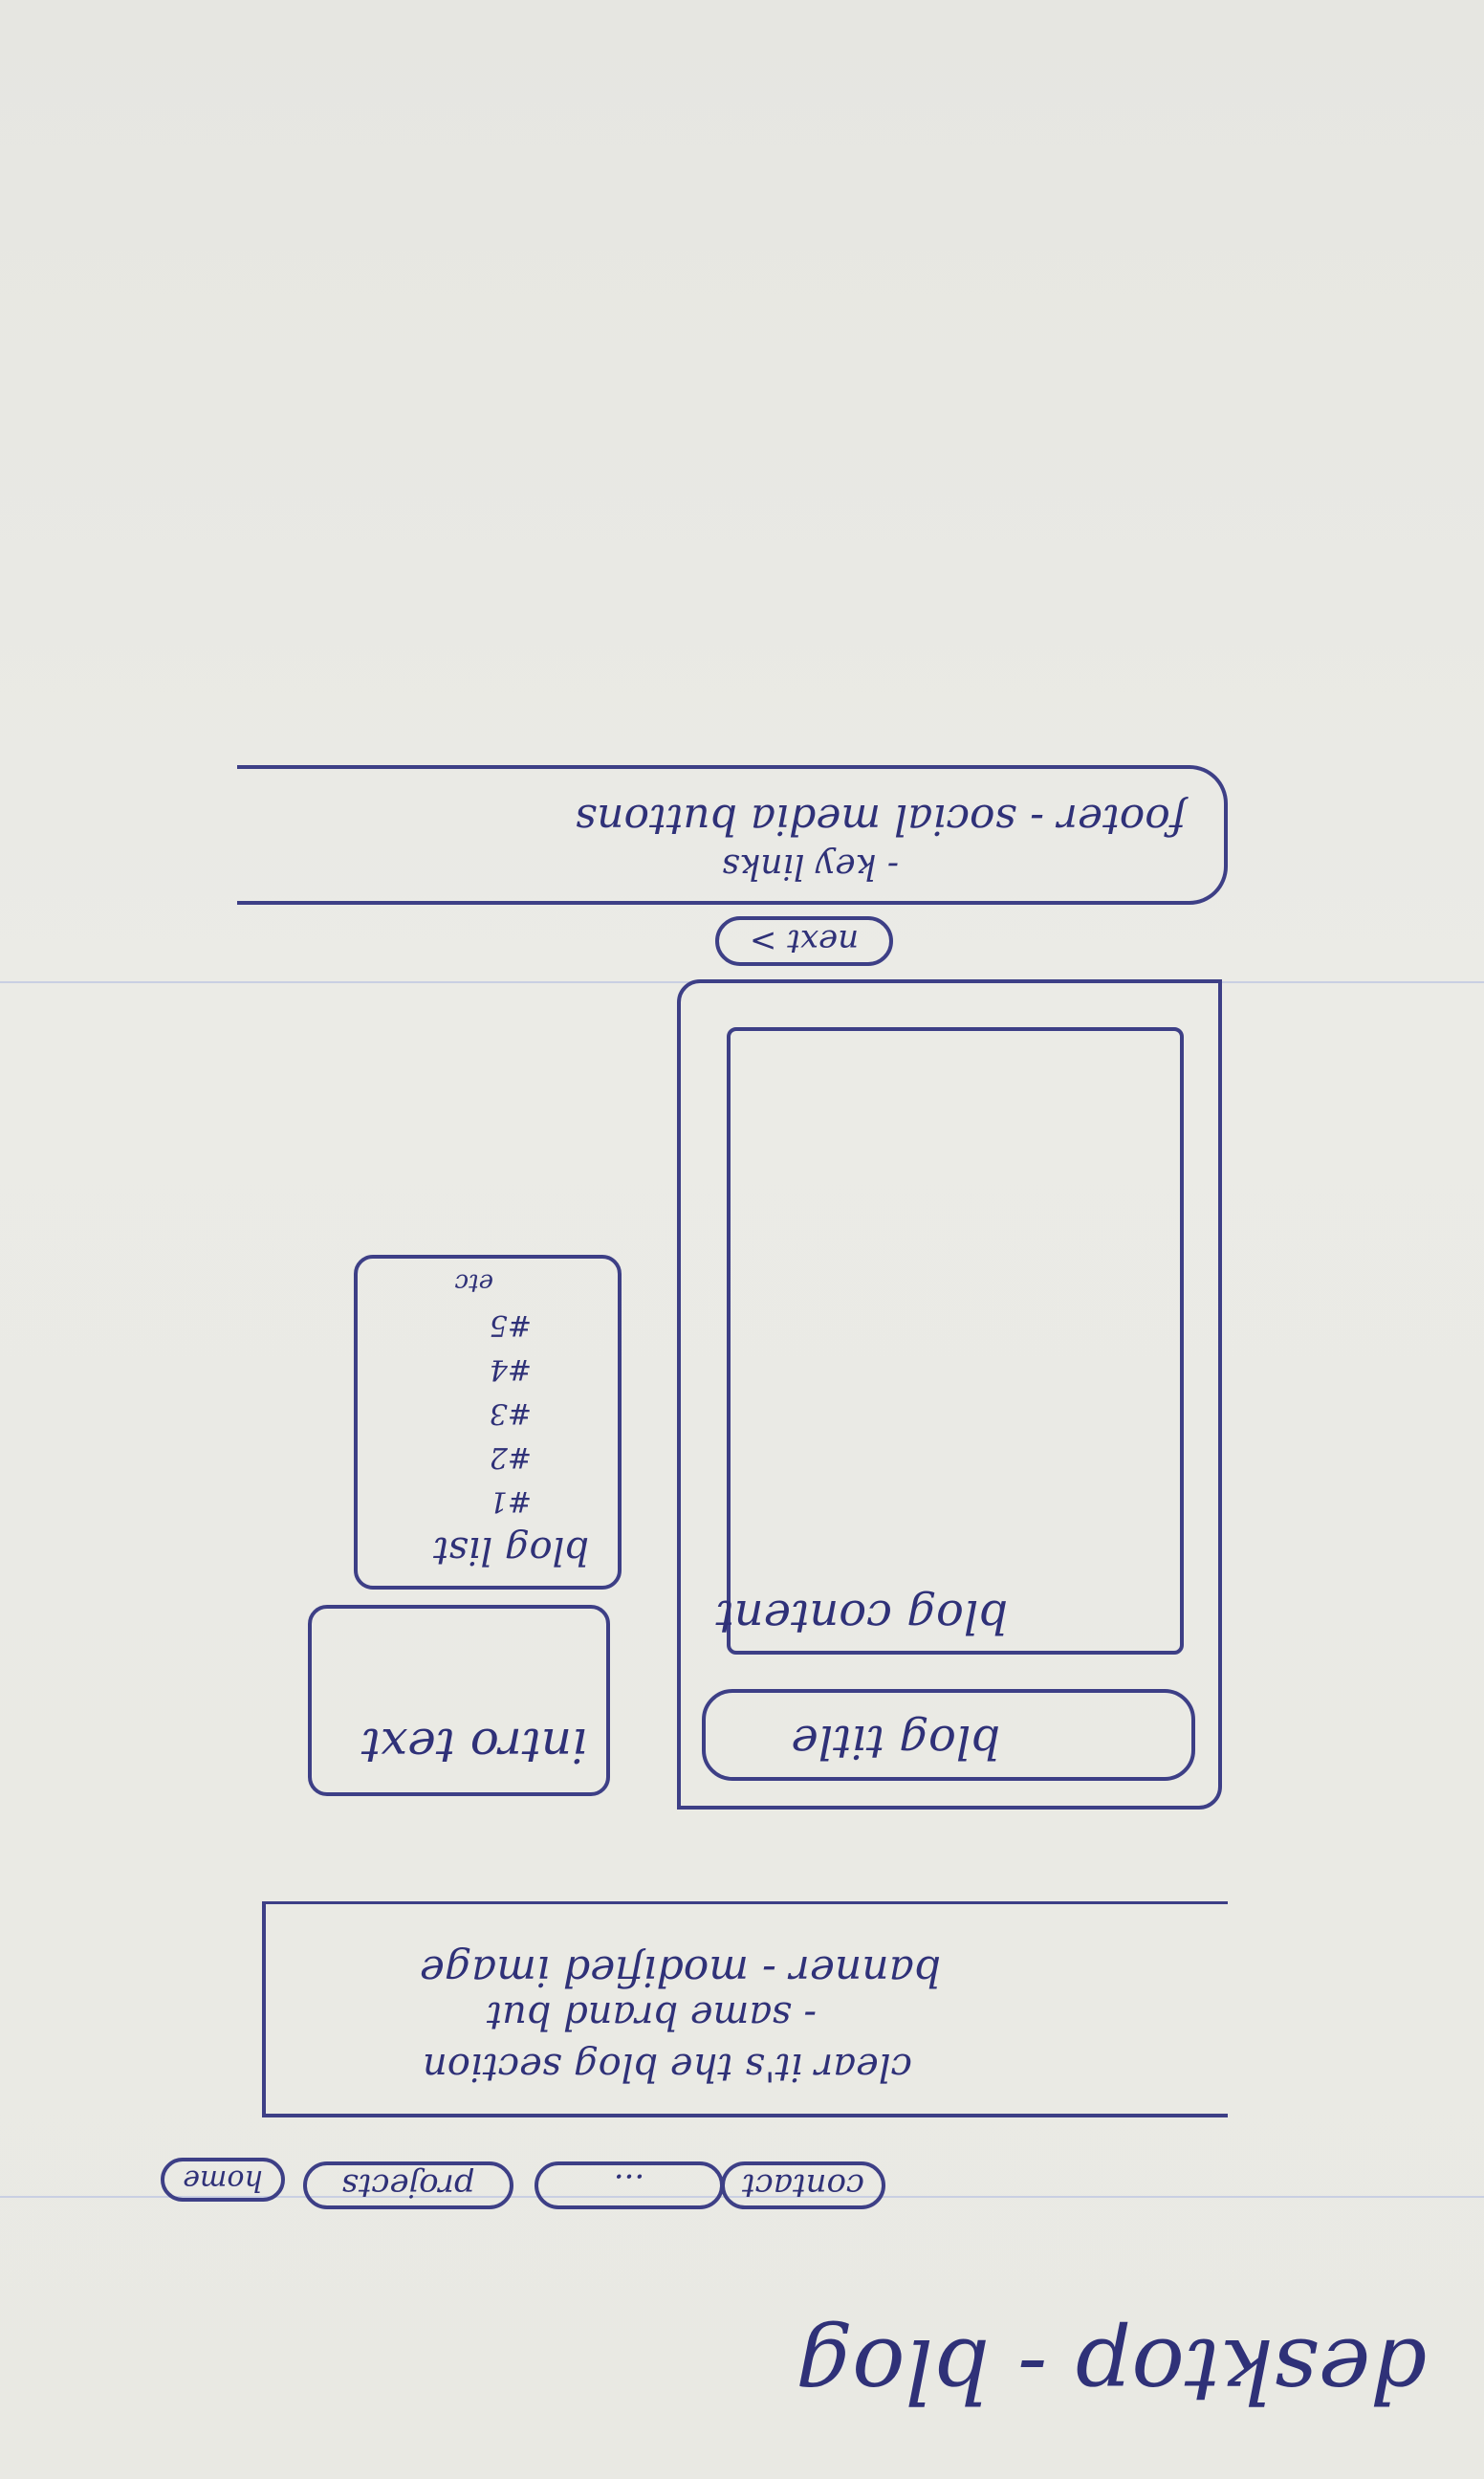  I want to click on blog-list-item: #4, so click(511, 1369).